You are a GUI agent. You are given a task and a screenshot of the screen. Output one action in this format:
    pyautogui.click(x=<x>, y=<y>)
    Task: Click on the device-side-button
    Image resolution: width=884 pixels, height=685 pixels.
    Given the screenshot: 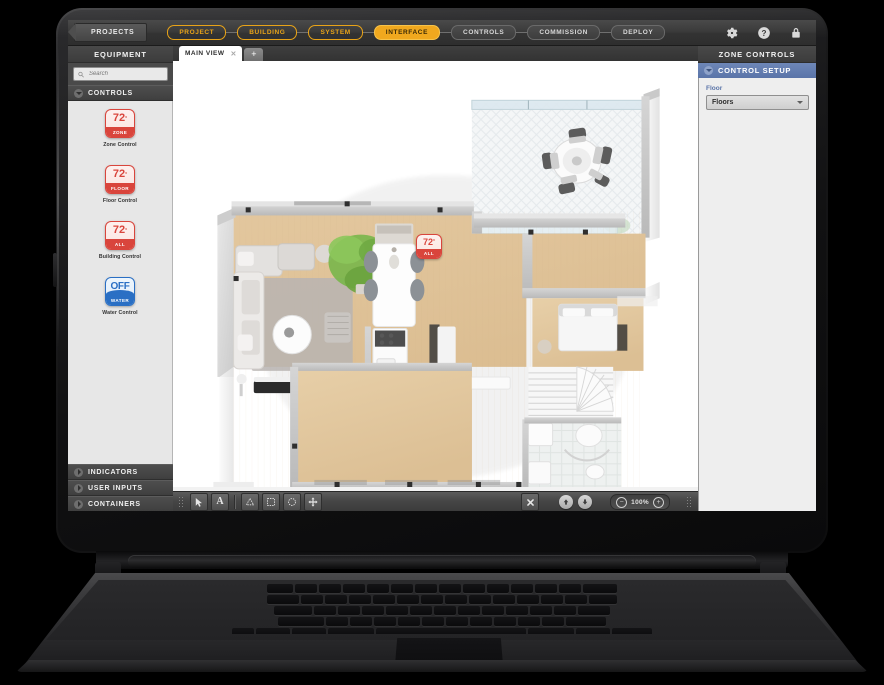 What is the action you would take?
    pyautogui.click(x=55, y=270)
    